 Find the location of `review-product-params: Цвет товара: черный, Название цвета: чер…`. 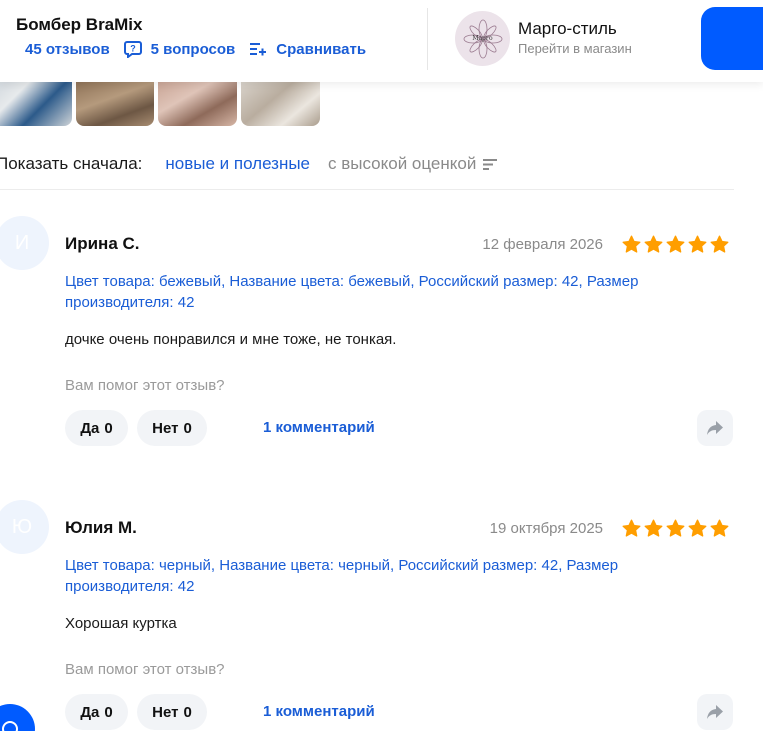

review-product-params: Цвет товара: черный, Название цвета: чер… is located at coordinates (342, 576).